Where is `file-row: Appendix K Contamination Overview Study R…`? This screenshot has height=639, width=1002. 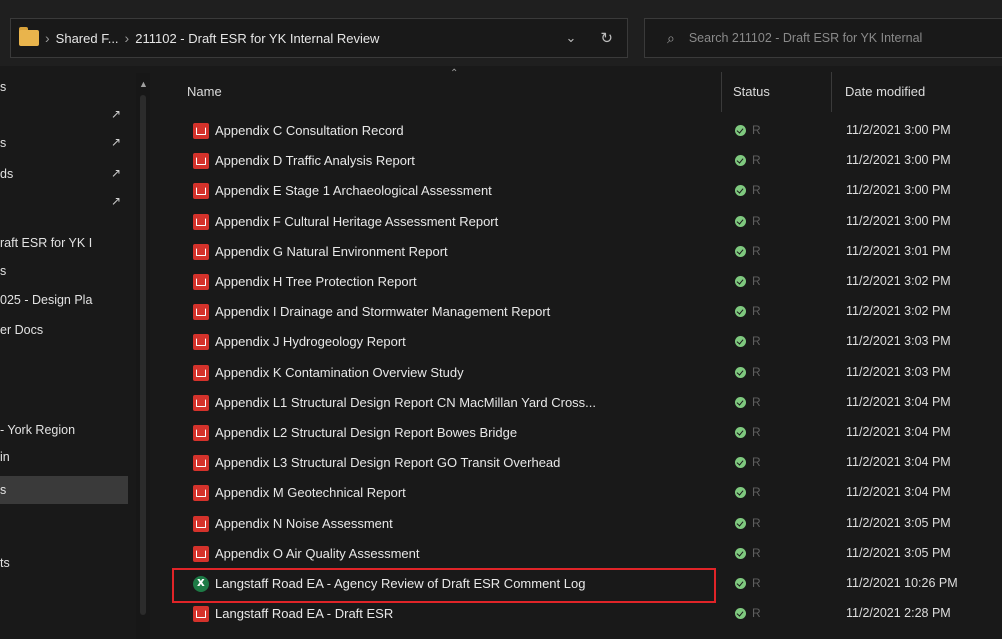
file-row: Appendix K Contamination Overview Study R… is located at coordinates (586, 373).